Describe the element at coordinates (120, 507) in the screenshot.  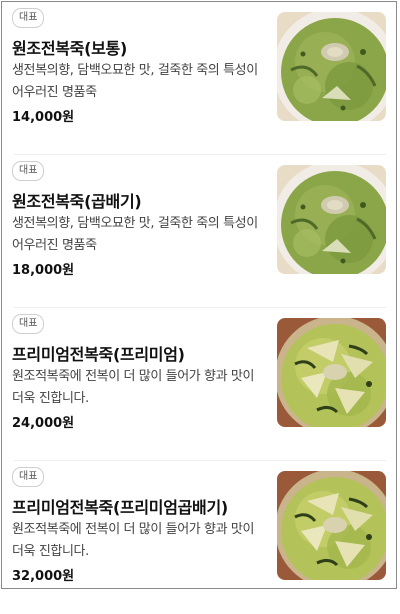
I see `menu-item-name: 프리미엄전복죽(프리미엄곱배기)` at that location.